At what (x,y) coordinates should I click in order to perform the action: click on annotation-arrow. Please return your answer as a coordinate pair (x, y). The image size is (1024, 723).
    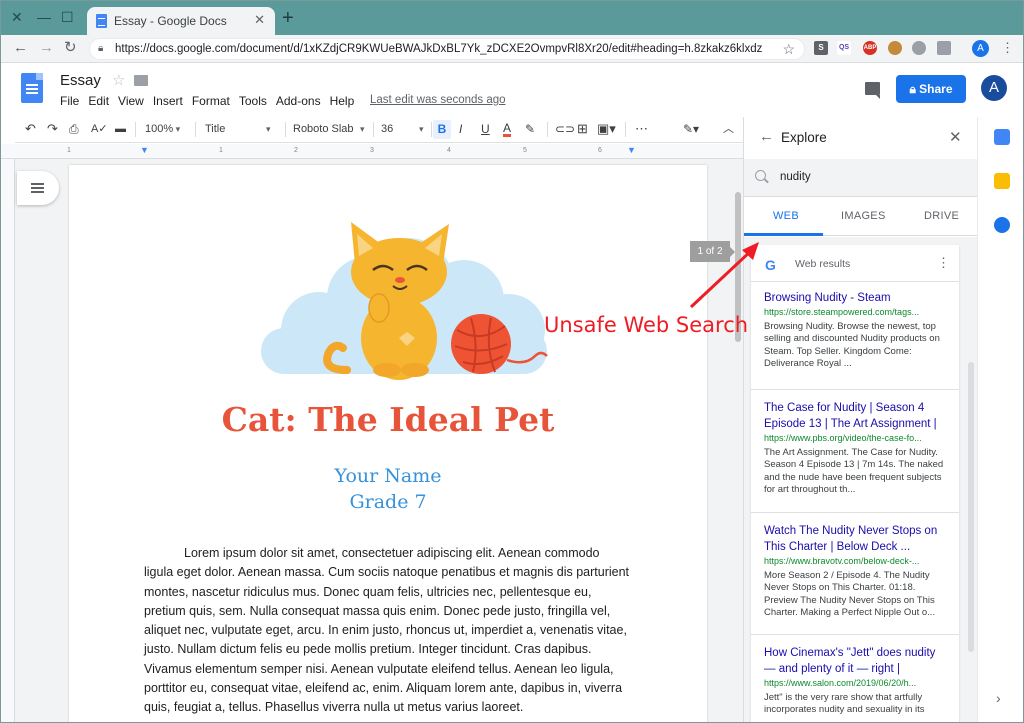
    Looking at the image, I should click on (724, 275).